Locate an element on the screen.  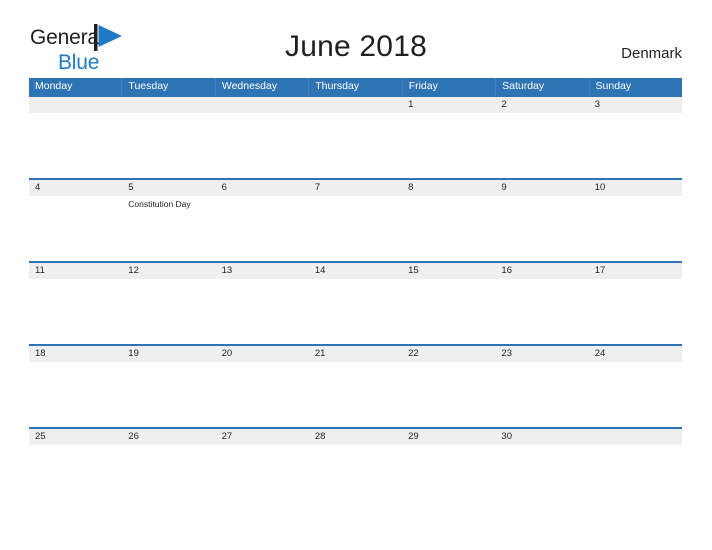
day-number: 22 is located at coordinates (448, 354).